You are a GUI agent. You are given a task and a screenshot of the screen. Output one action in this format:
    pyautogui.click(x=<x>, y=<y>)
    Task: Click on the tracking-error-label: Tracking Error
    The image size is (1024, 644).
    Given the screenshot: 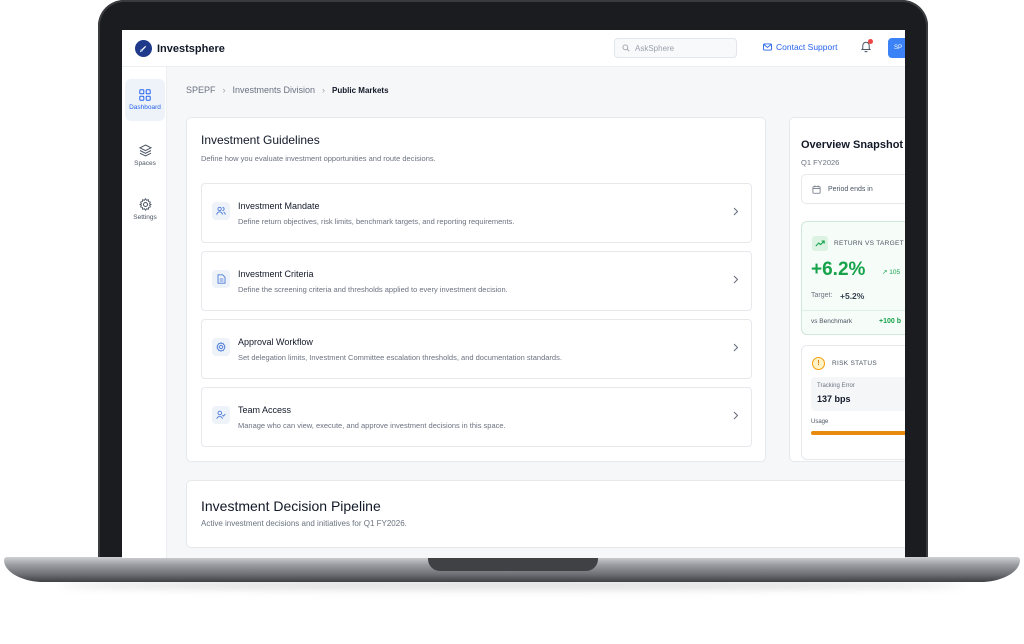 What is the action you would take?
    pyautogui.click(x=836, y=386)
    